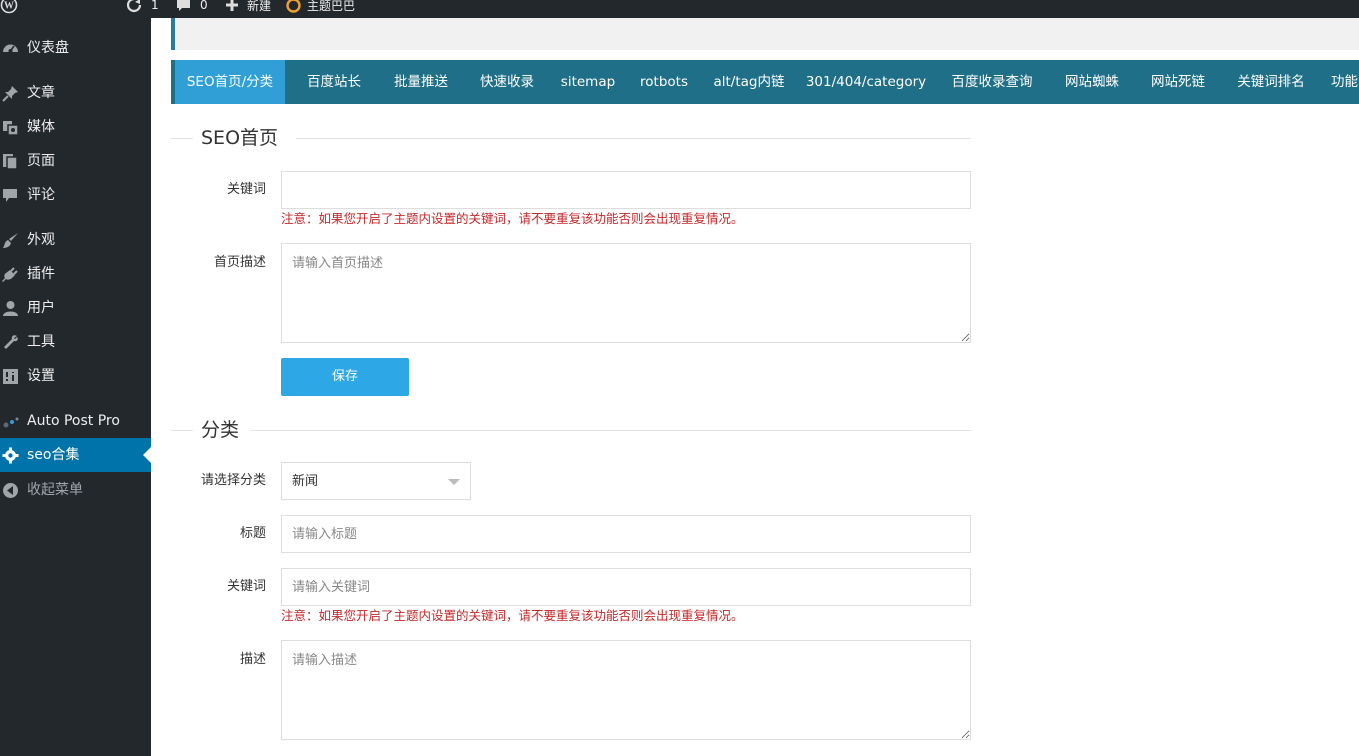 The image size is (1359, 756). I want to click on category-keywords-label: 关键词, so click(246, 586).